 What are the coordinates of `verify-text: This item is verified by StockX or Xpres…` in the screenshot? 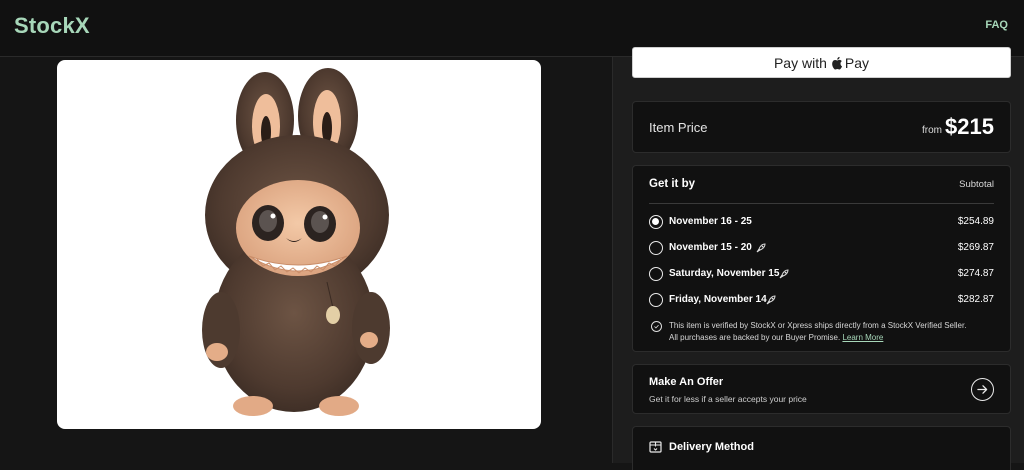 It's located at (817, 332).